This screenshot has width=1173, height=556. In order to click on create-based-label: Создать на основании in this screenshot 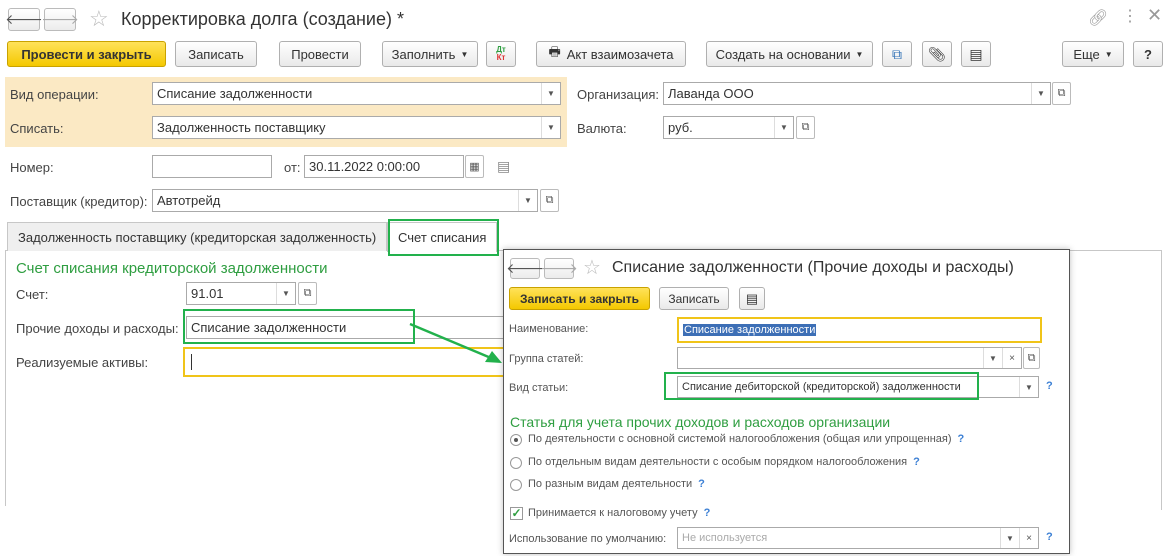, I will do `click(783, 54)`.